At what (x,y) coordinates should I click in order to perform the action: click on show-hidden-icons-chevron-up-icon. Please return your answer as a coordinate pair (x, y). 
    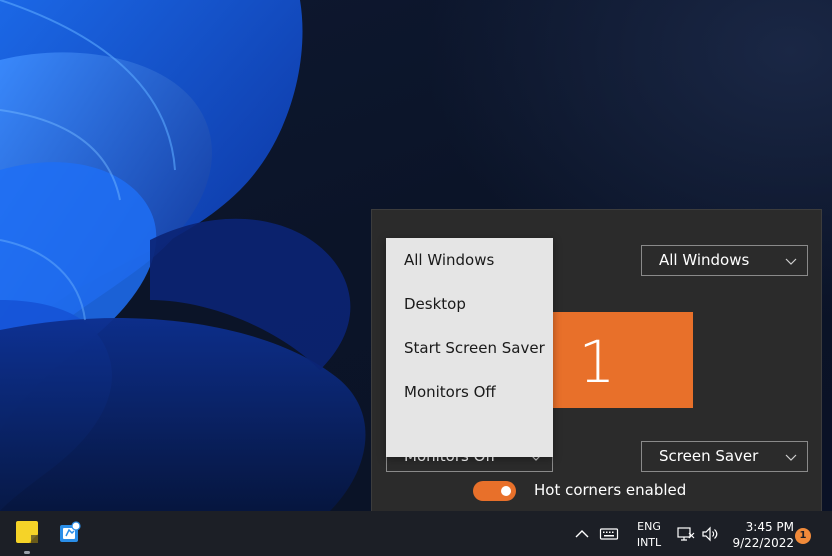
    Looking at the image, I should click on (582, 534).